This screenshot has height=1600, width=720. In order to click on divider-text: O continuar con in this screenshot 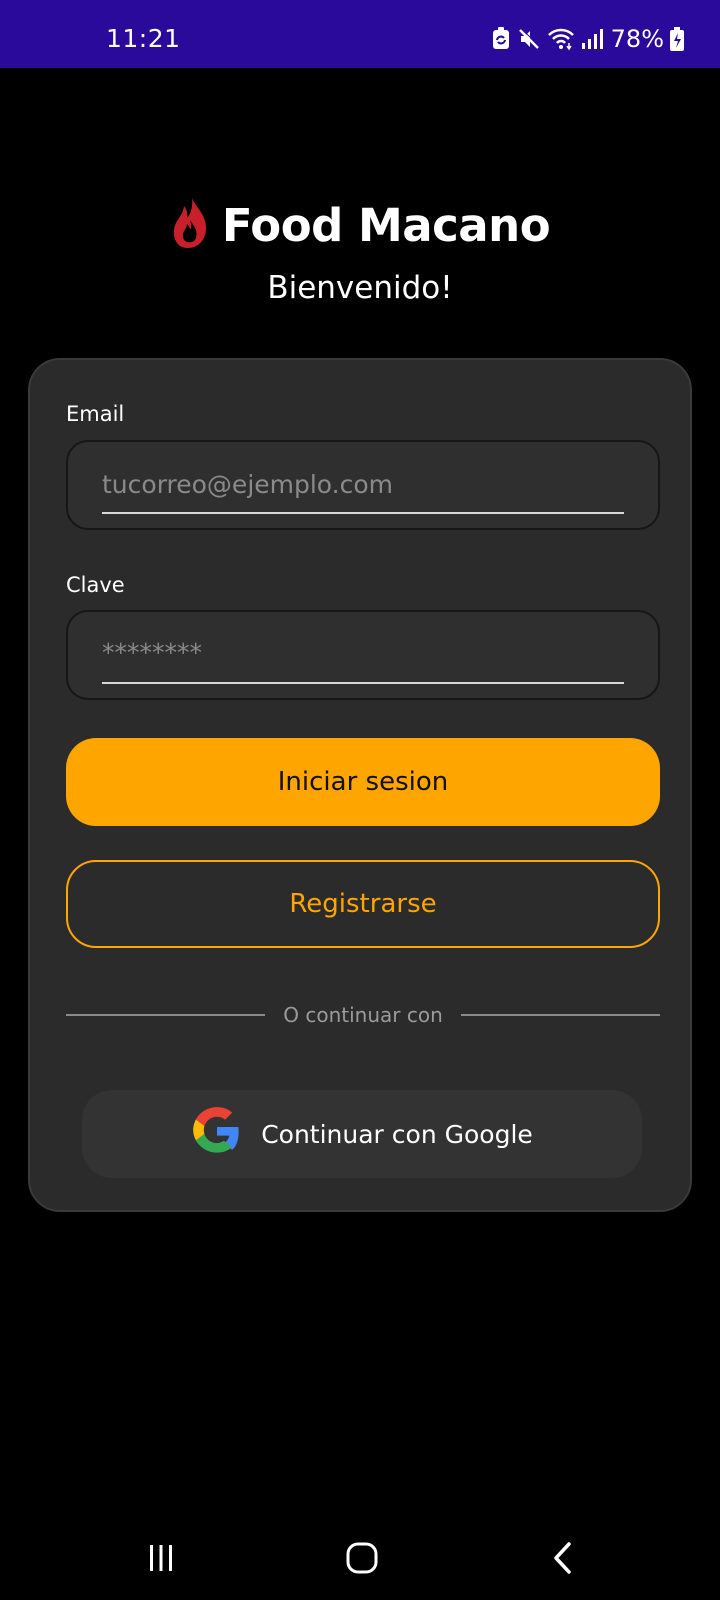, I will do `click(363, 1015)`.